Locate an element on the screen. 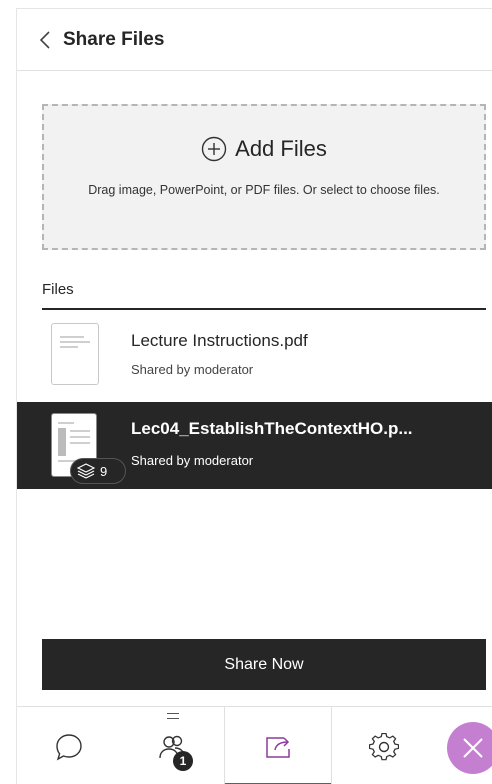 Image resolution: width=492 pixels, height=784 pixels. chevron-left-icon is located at coordinates (44, 40).